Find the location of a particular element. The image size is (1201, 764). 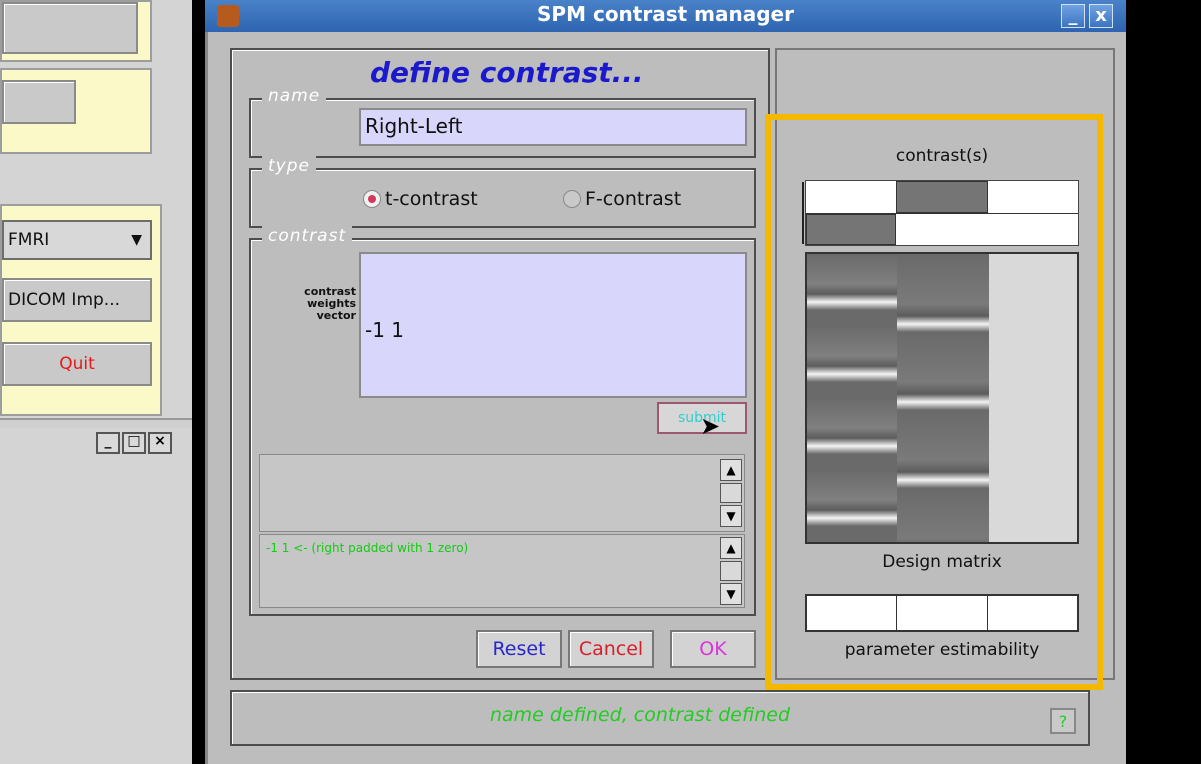

quit-label: Quit is located at coordinates (77, 364).